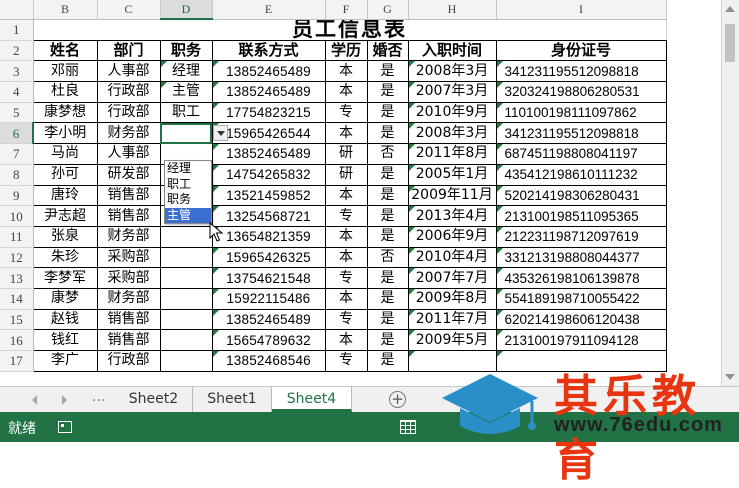 This screenshot has height=488, width=739. What do you see at coordinates (17, 278) in the screenshot?
I see `row-header: 13` at bounding box center [17, 278].